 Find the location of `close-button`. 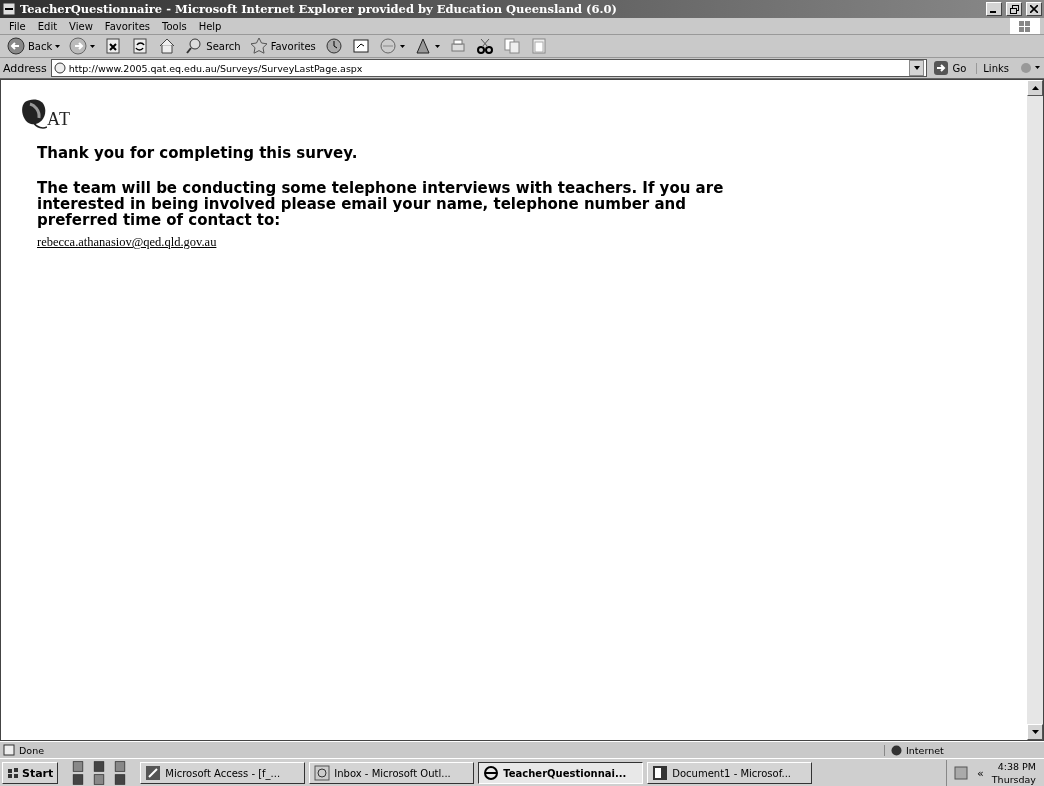

close-button is located at coordinates (1034, 9).